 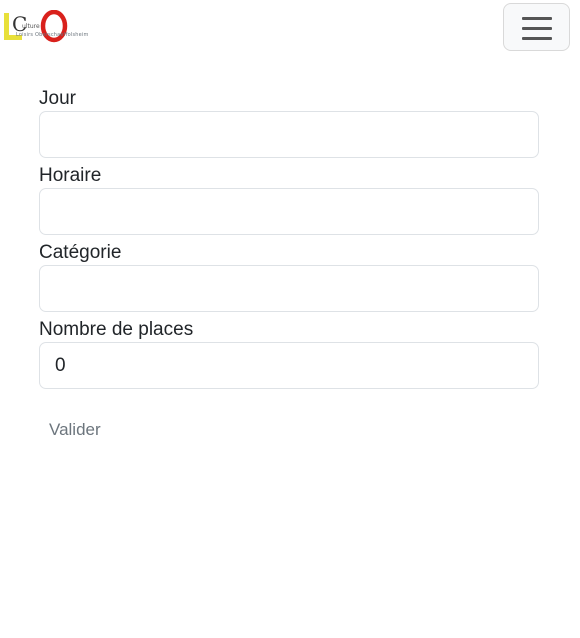 What do you see at coordinates (289, 134) in the screenshot?
I see `jour-input` at bounding box center [289, 134].